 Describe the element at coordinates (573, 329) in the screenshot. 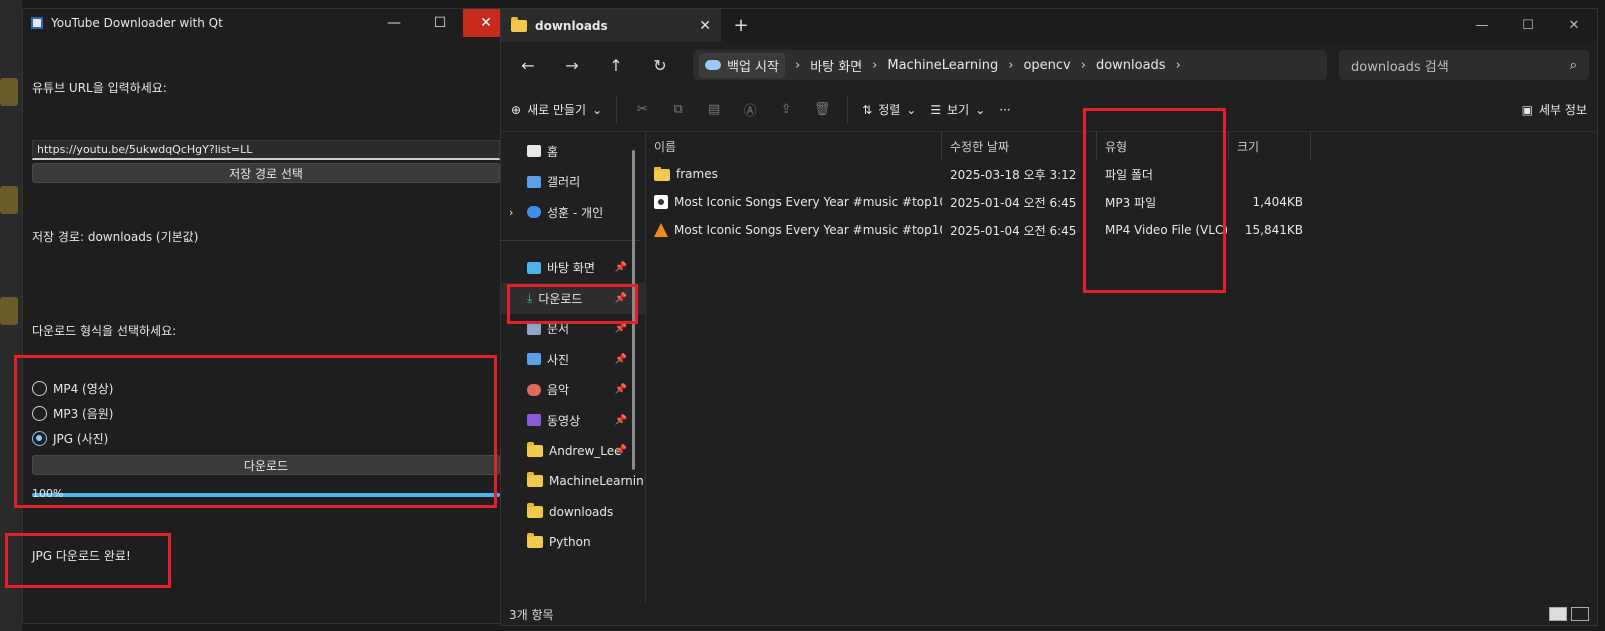

I see `sidebar-item-documents: 문서 📌` at that location.